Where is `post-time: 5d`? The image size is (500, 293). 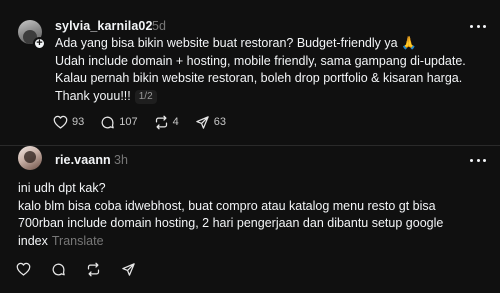
post-time: 5d is located at coordinates (159, 26).